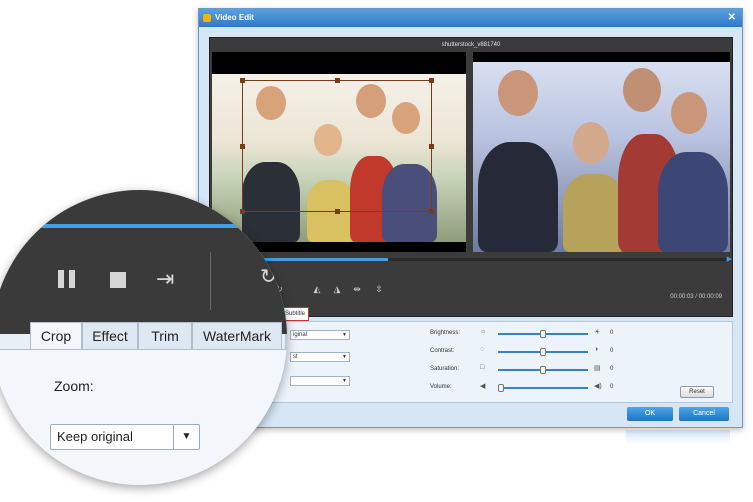 The image size is (753, 502). I want to click on tab-effect: Effect, so click(110, 336).